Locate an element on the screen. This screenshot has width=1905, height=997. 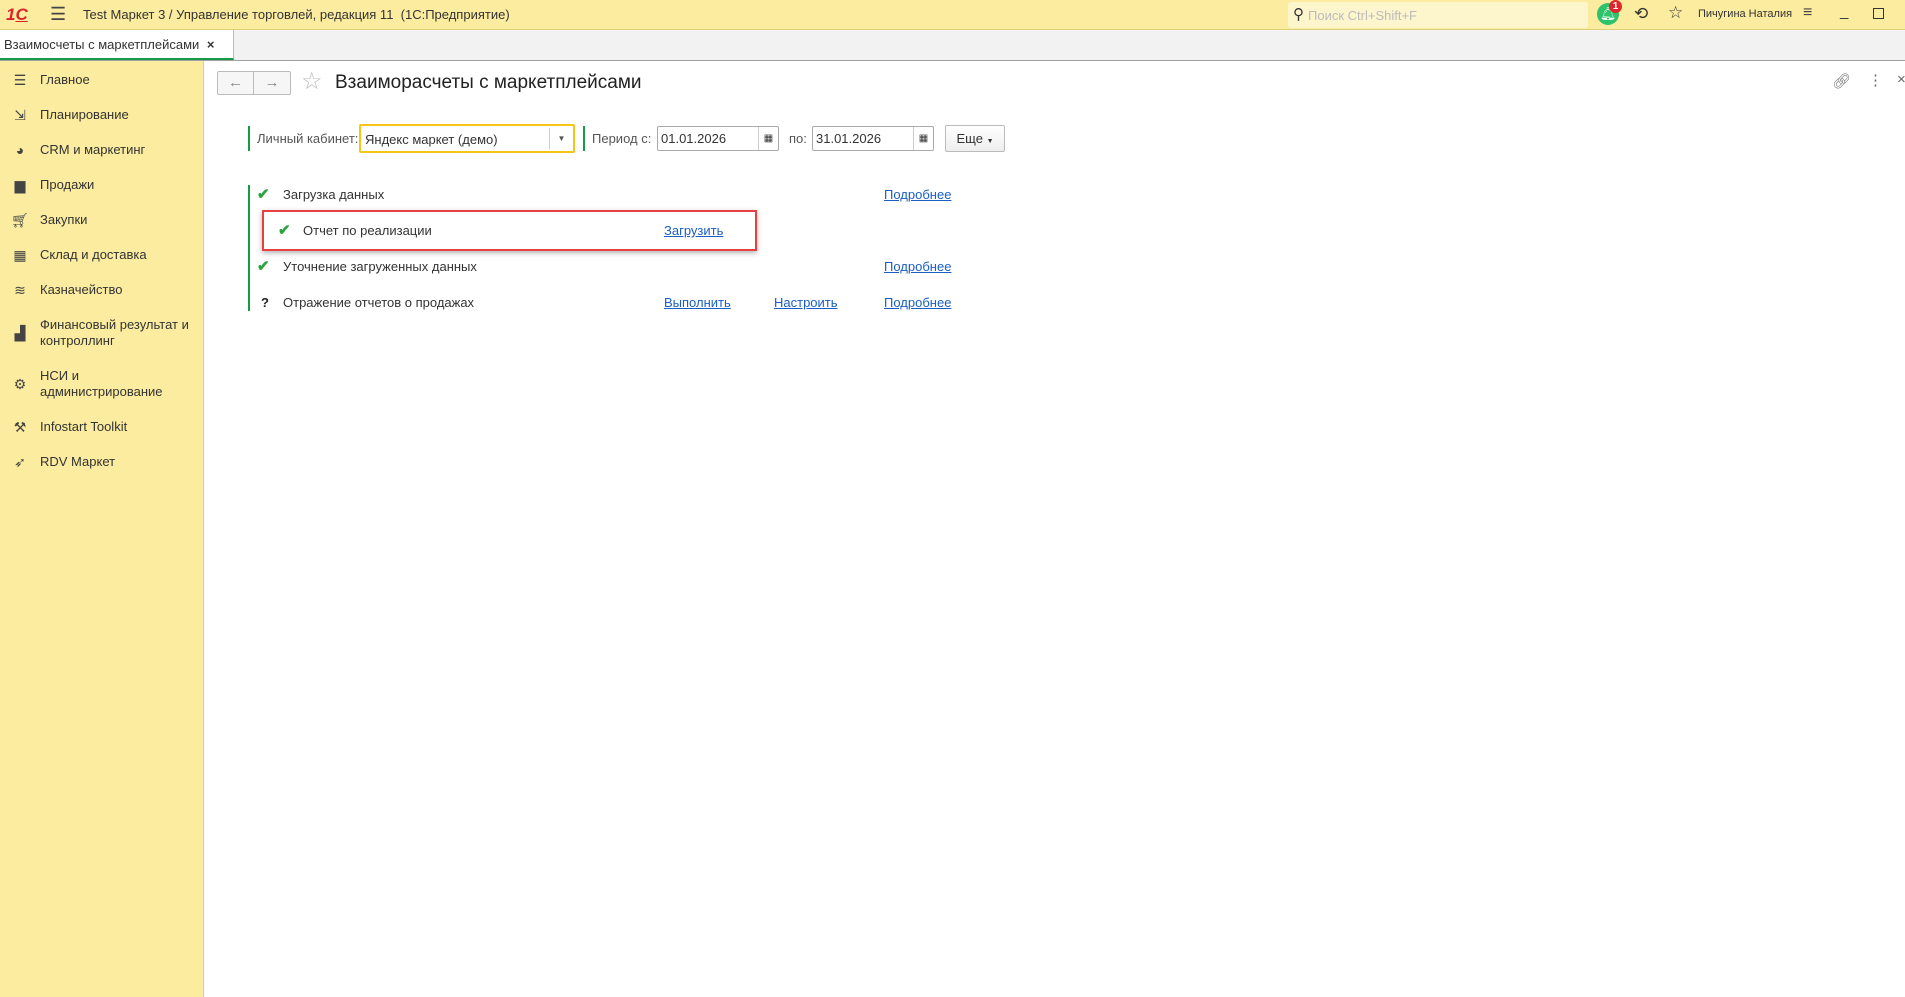
1c-logo: 1С is located at coordinates (17, 14).